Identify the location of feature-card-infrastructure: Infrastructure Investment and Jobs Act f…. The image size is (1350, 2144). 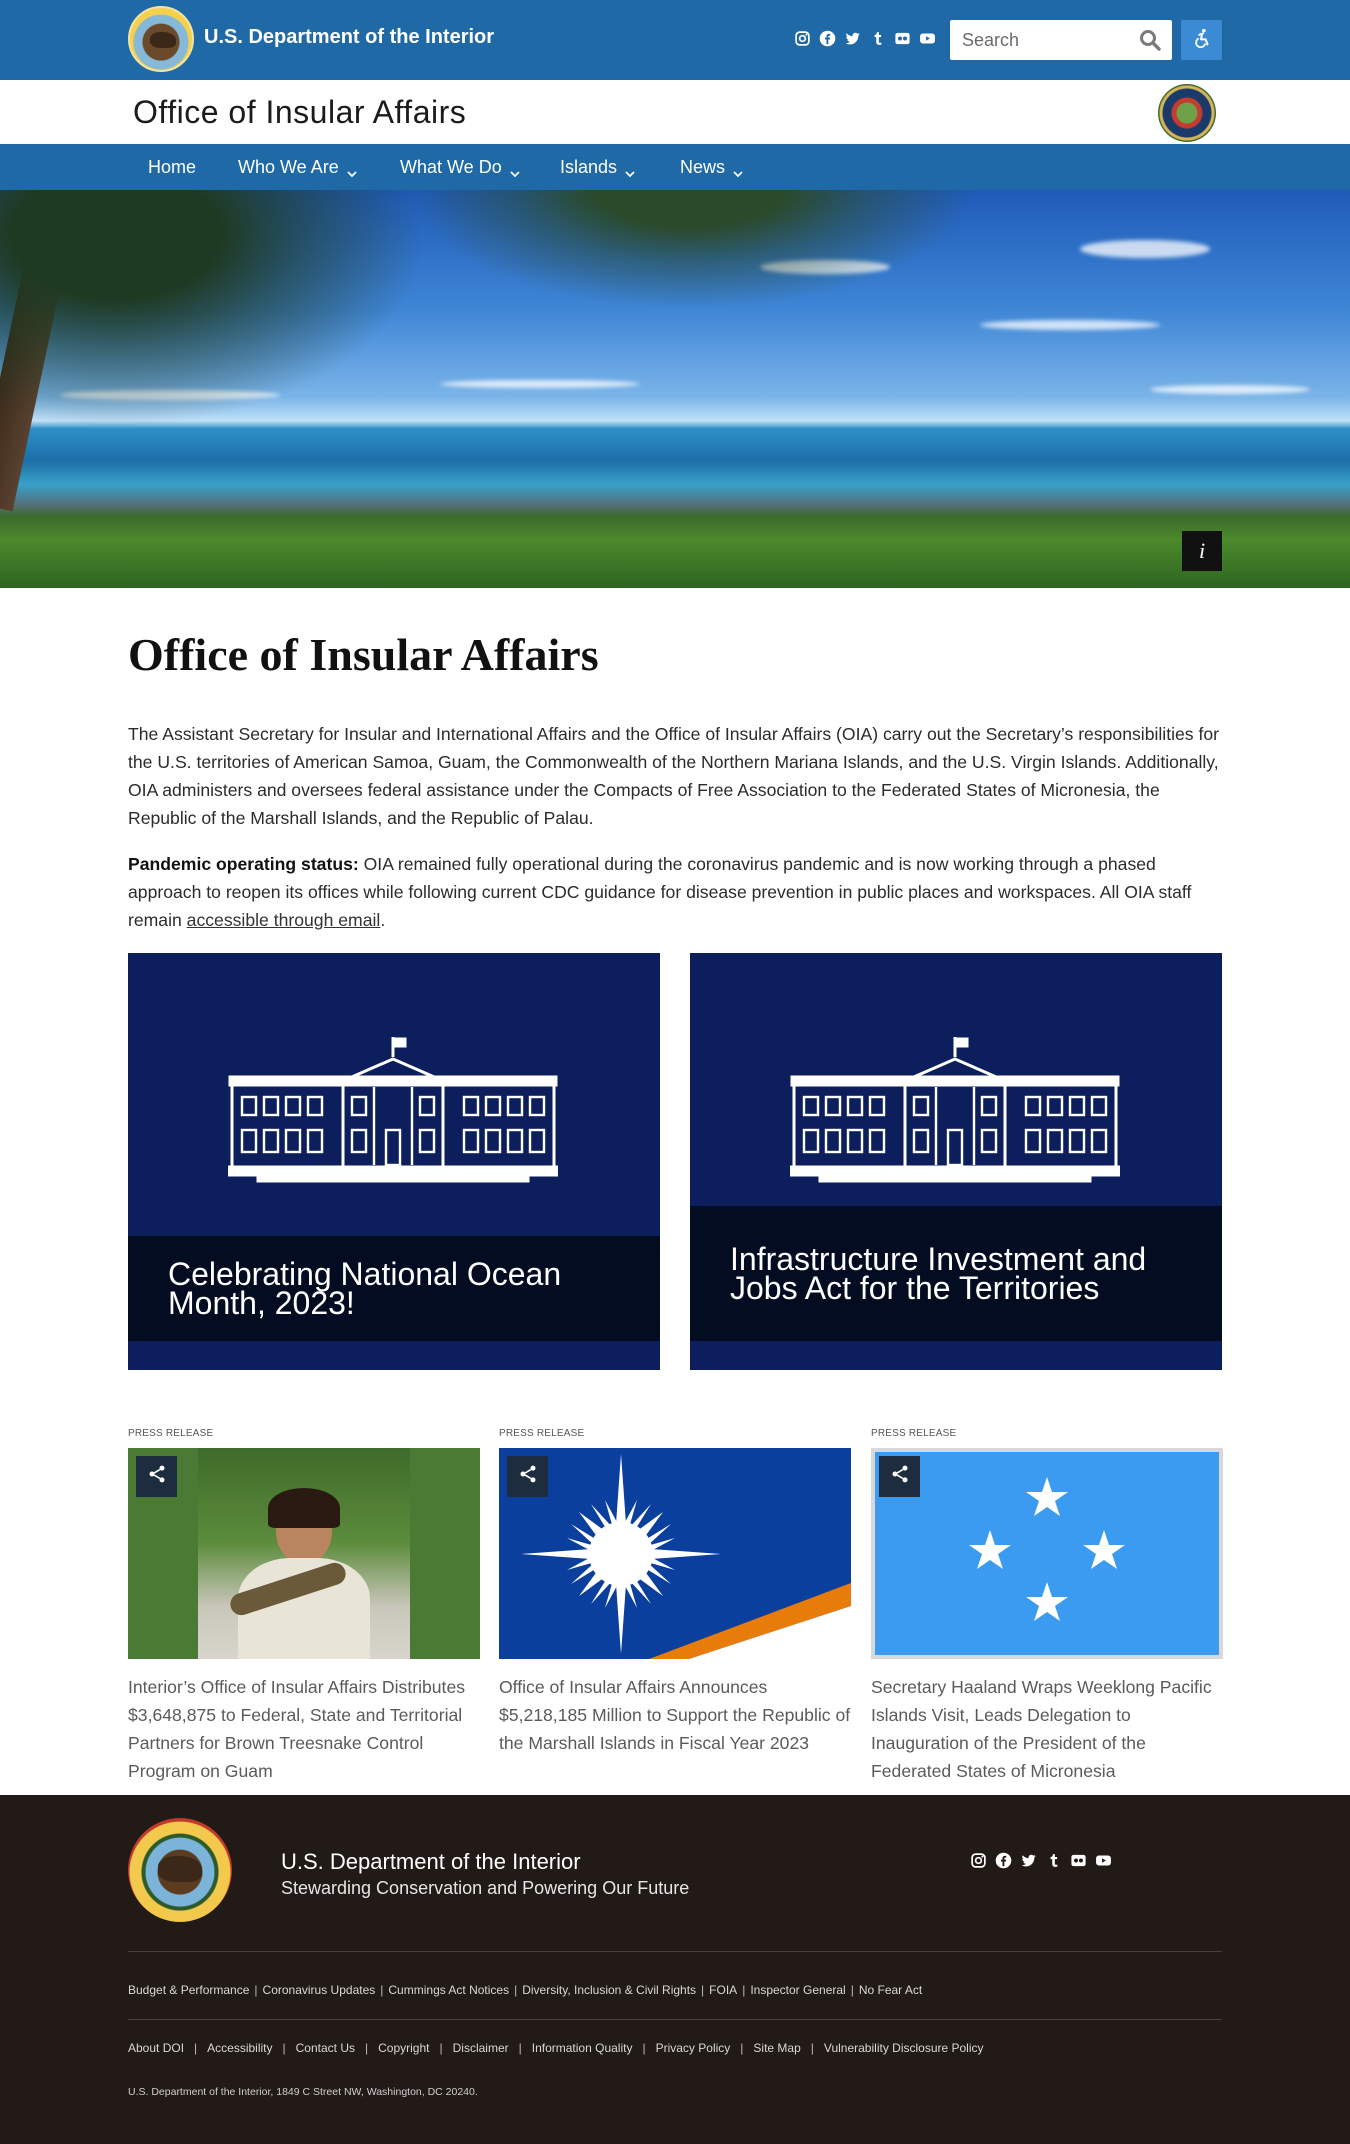
(956, 1161).